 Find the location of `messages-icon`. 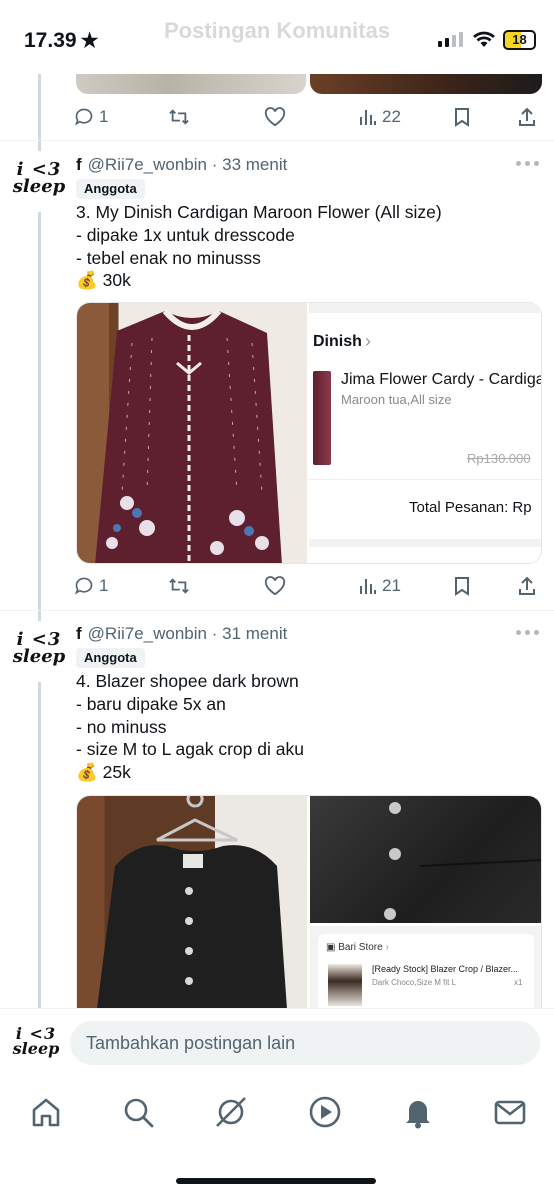

messages-icon is located at coordinates (510, 1112).